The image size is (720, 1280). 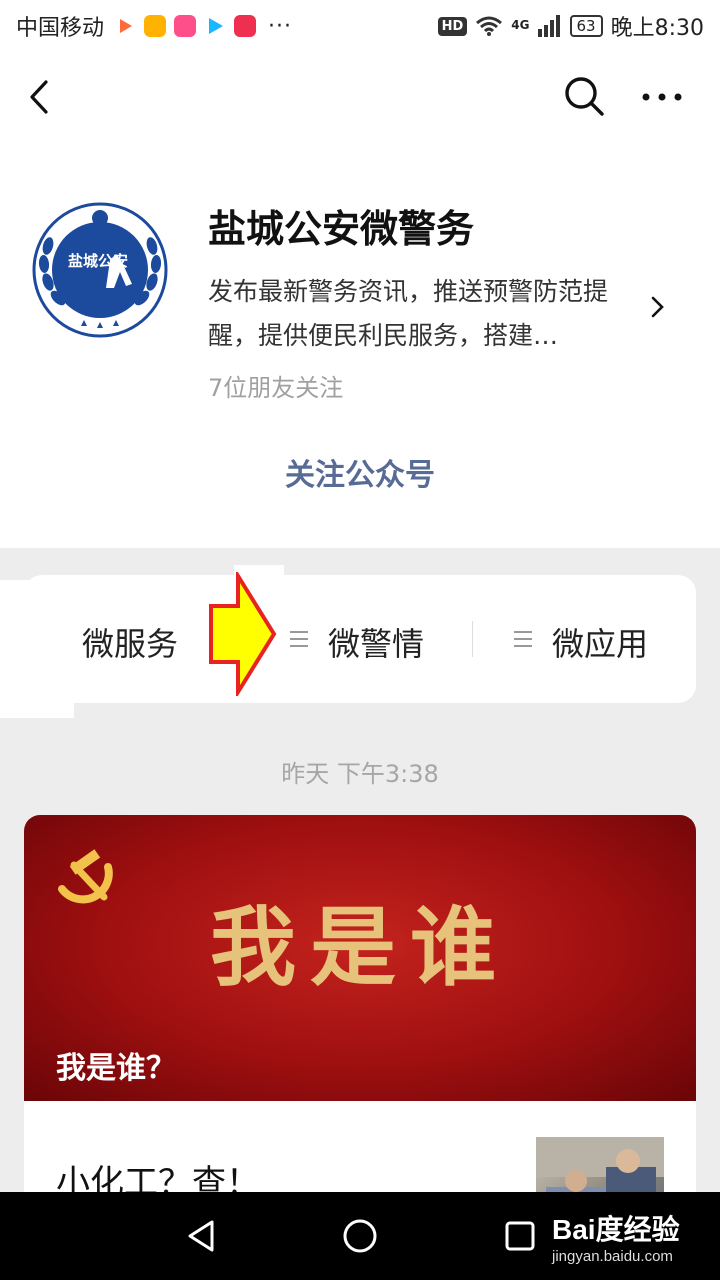 I want to click on more-notifications-icon: ···, so click(x=280, y=26).